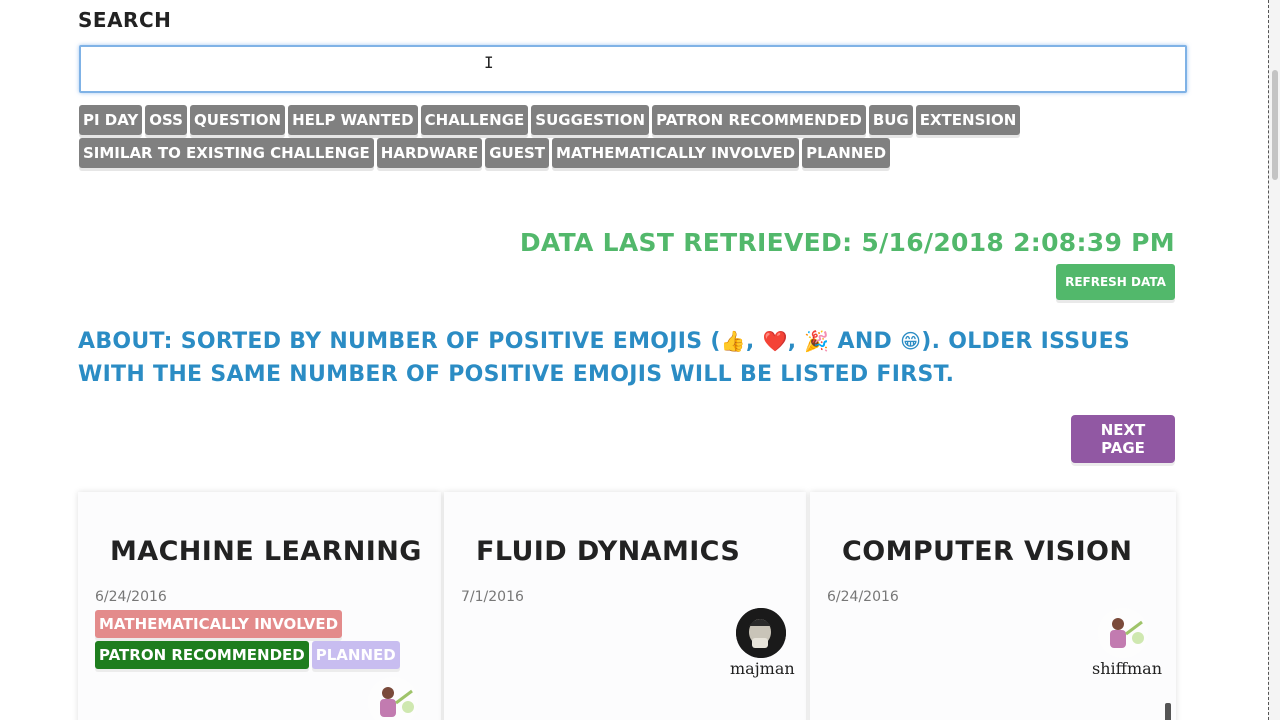 The height and width of the screenshot is (720, 1280). Describe the element at coordinates (492, 597) in the screenshot. I see `card-date: 7/1/2016` at that location.